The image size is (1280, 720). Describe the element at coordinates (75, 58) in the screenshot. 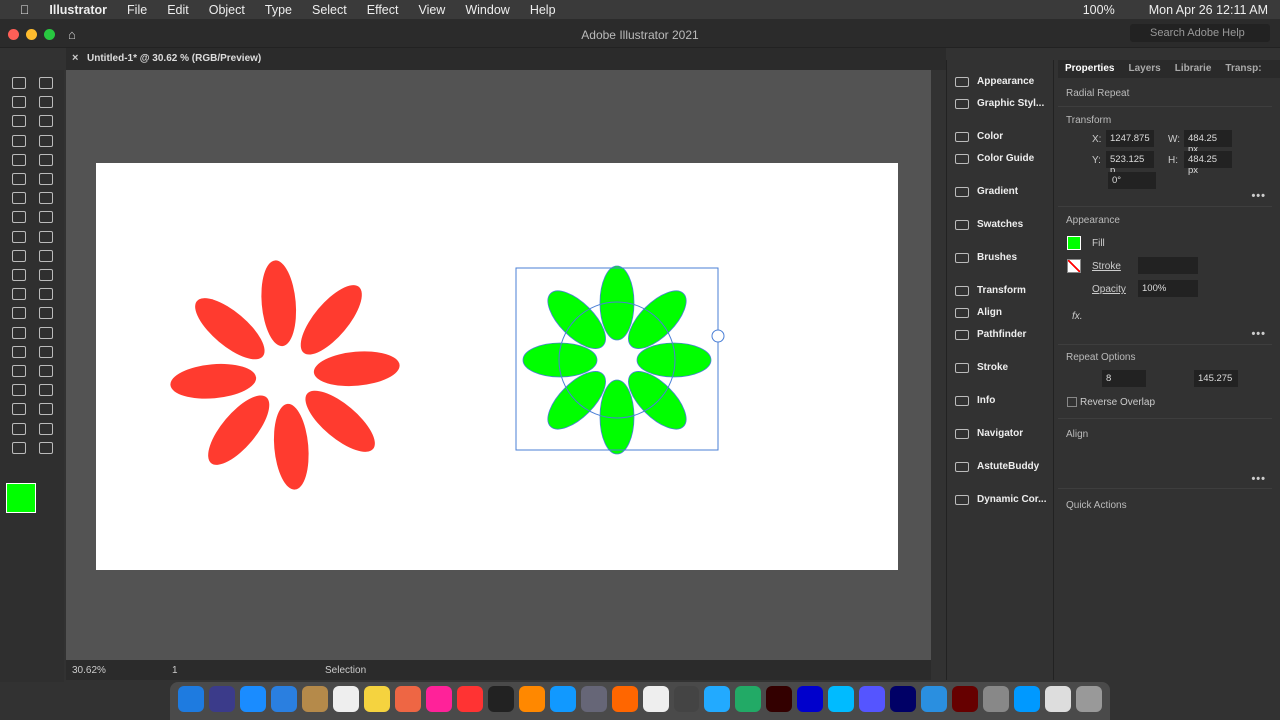

I see `close-tab-icon: ×` at that location.